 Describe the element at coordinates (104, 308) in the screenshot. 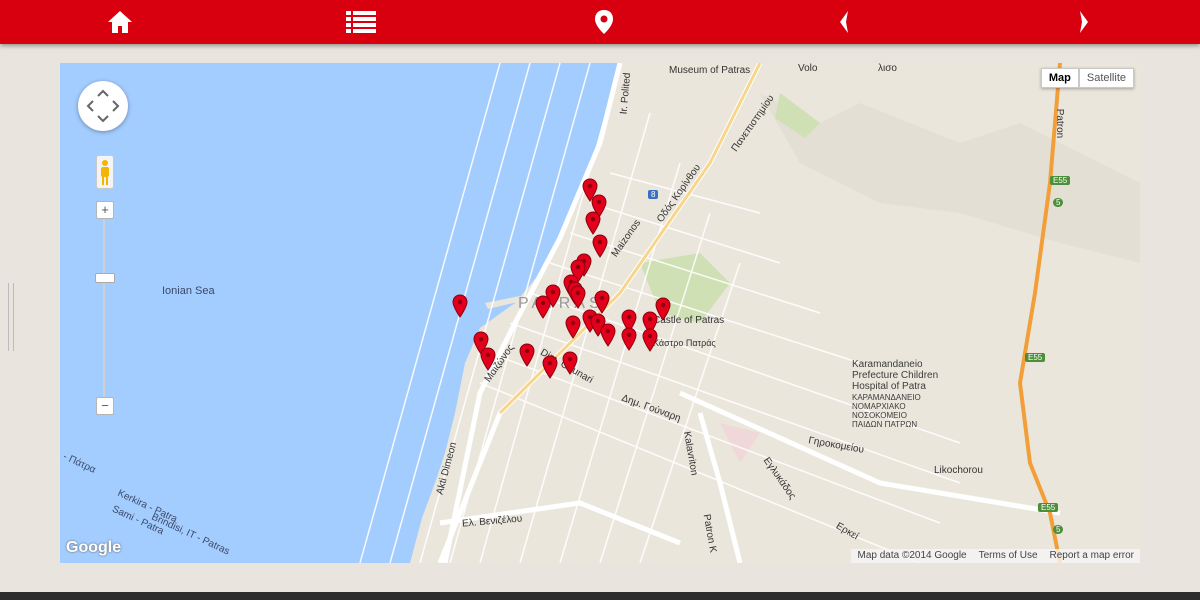

I see `zoom-slider-track` at that location.